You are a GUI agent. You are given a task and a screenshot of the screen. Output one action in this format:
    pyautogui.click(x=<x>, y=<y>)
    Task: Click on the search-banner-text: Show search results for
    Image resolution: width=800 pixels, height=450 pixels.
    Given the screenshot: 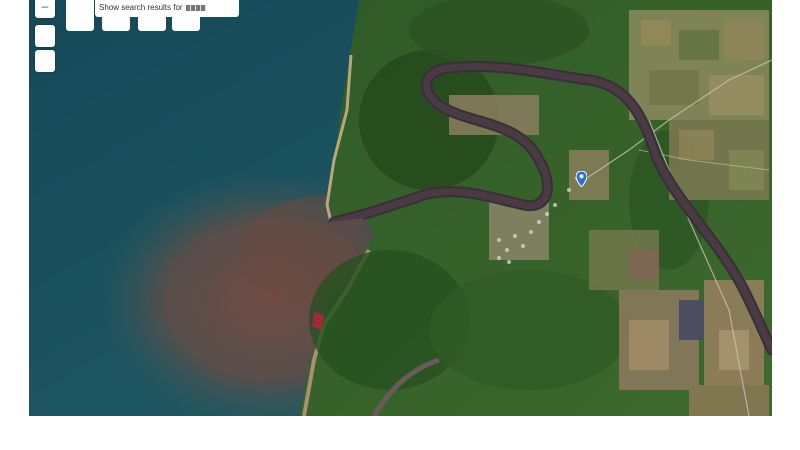 What is the action you would take?
    pyautogui.click(x=141, y=7)
    